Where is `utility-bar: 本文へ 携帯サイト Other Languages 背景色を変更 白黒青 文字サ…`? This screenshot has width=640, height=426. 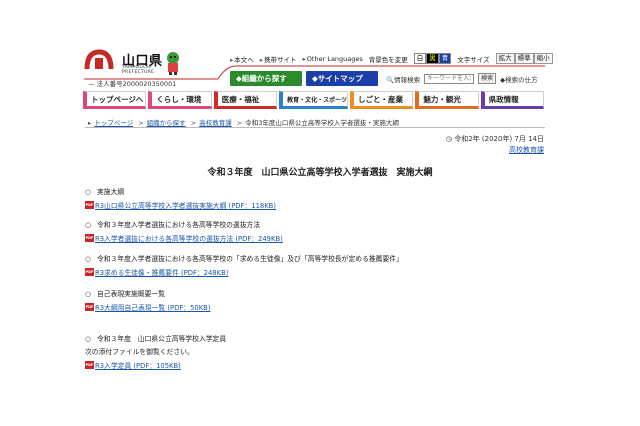
utility-bar: 本文へ 携帯サイト Other Languages 背景色を変更 白黒青 文字サ… is located at coordinates (391, 58).